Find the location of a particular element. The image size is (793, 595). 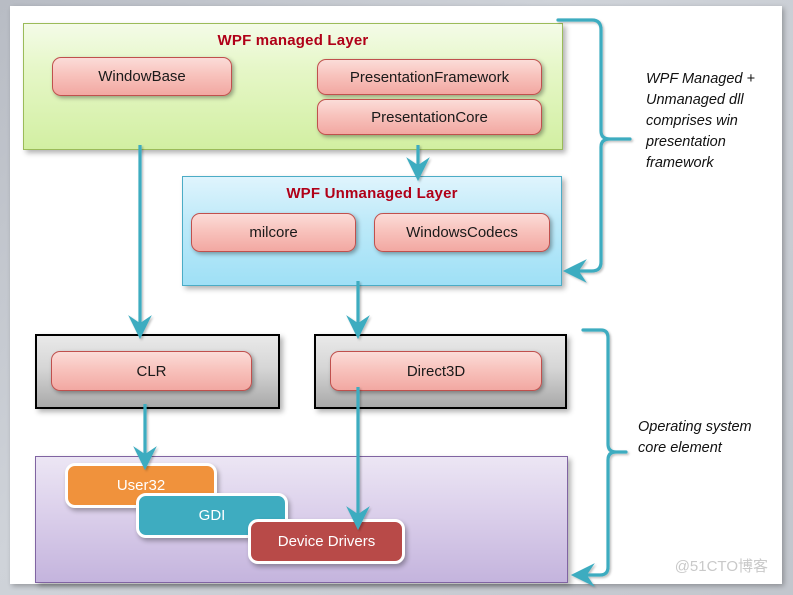

wpf-managed-layer-title: WPF managed Layer is located at coordinates (293, 40).